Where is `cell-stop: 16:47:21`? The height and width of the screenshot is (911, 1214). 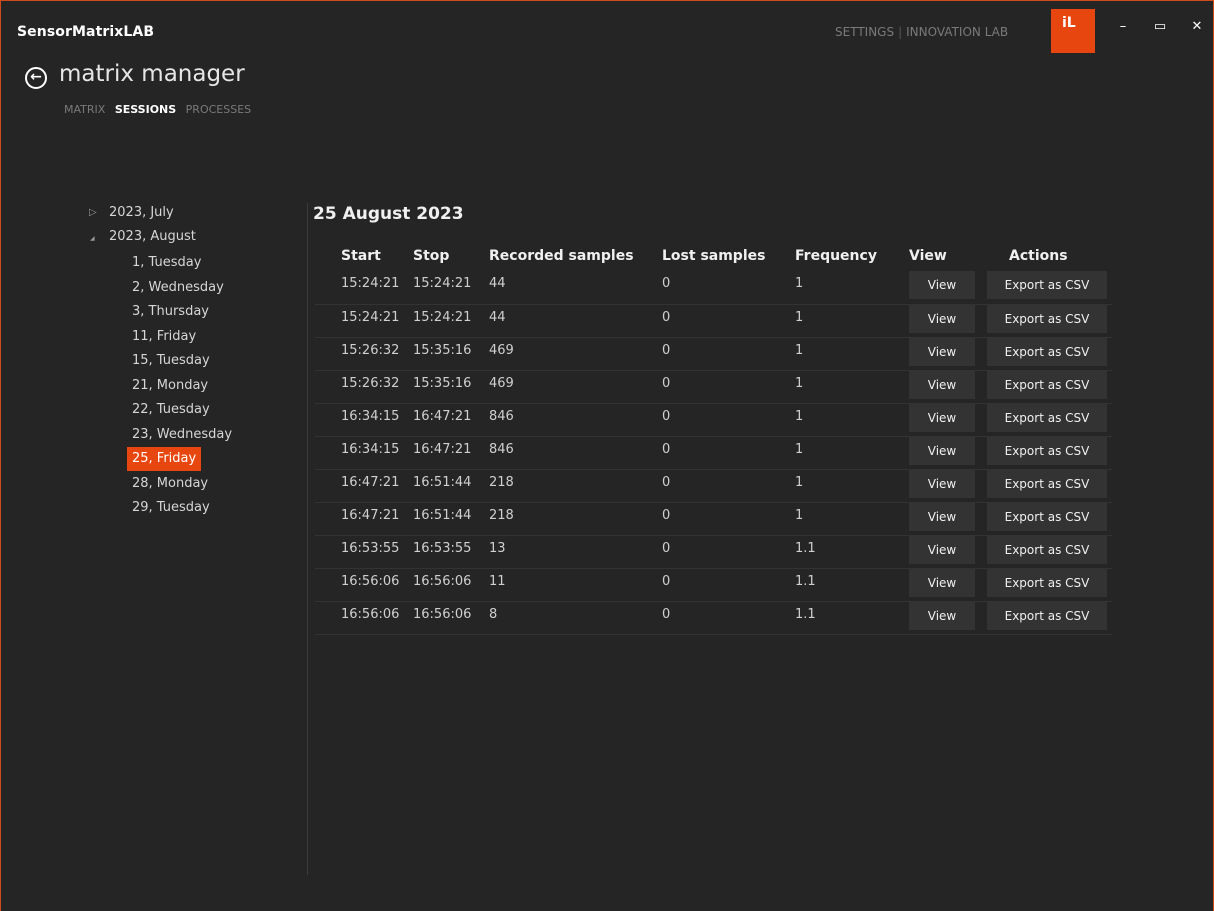
cell-stop: 16:47:21 is located at coordinates (451, 453).